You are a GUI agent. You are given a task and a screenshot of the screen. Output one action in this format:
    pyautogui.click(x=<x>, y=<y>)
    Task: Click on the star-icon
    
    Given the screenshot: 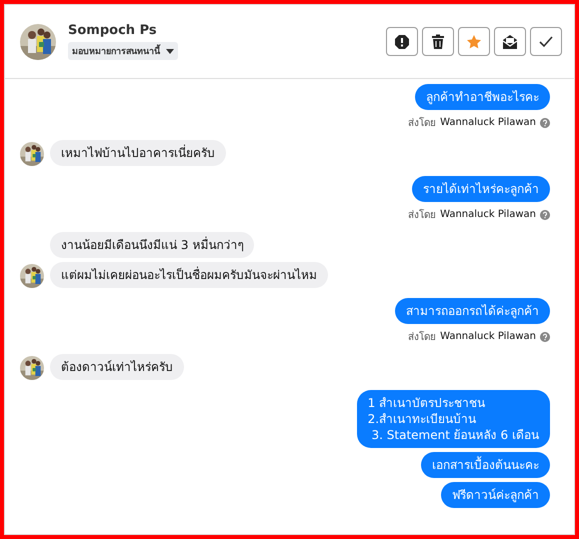 What is the action you would take?
    pyautogui.click(x=474, y=42)
    